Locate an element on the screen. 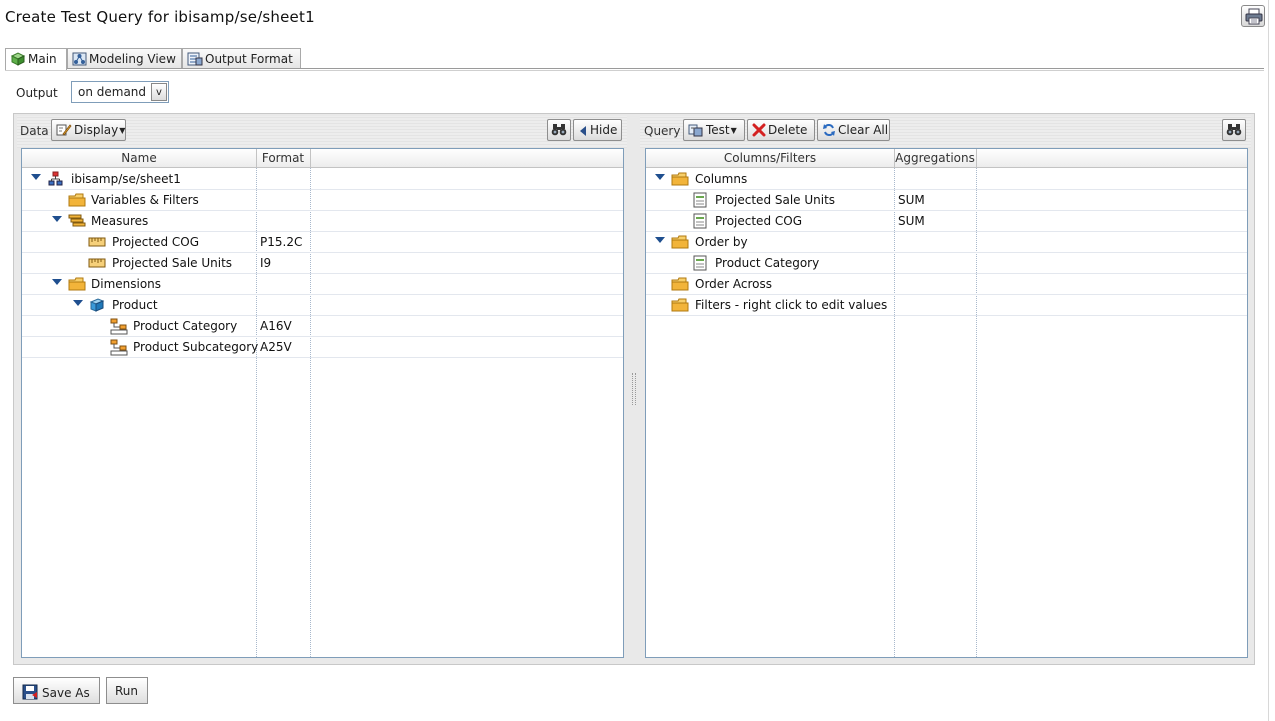  display-button: Display▼ is located at coordinates (88, 130).